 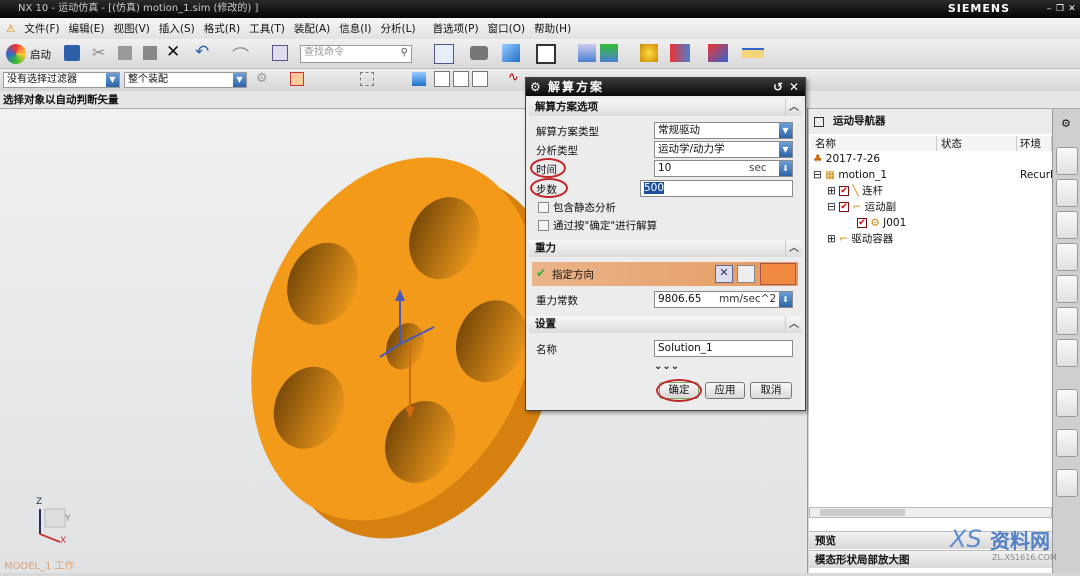 I want to click on copy-icon, so click(x=125, y=53).